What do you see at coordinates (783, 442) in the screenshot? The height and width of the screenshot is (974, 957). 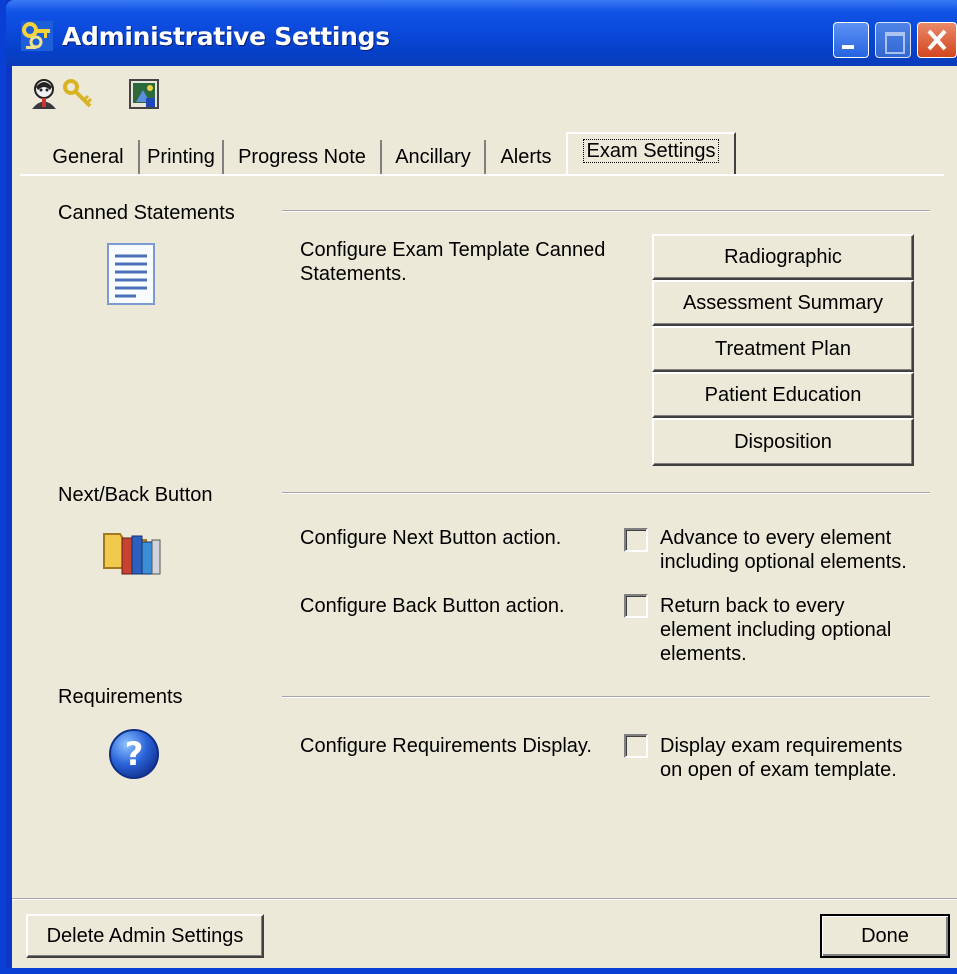 I see `disposition-button: Disposition` at bounding box center [783, 442].